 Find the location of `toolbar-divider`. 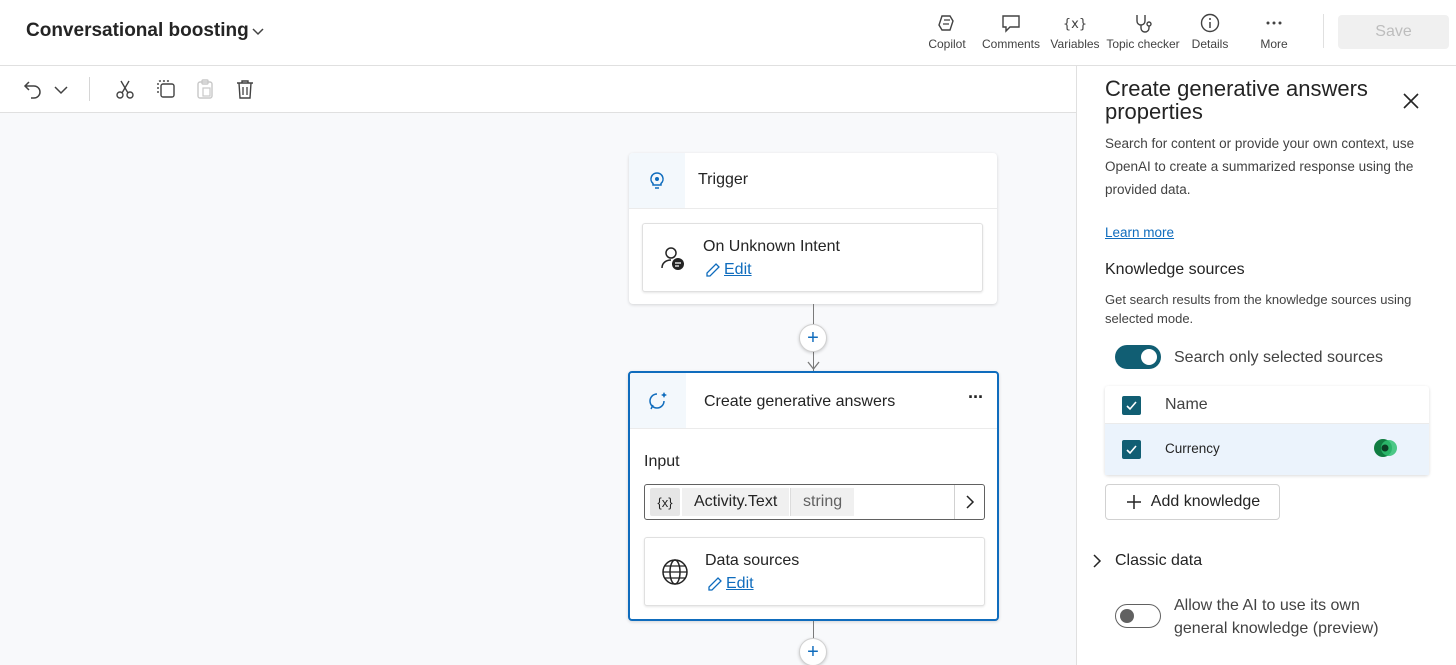

toolbar-divider is located at coordinates (89, 89).